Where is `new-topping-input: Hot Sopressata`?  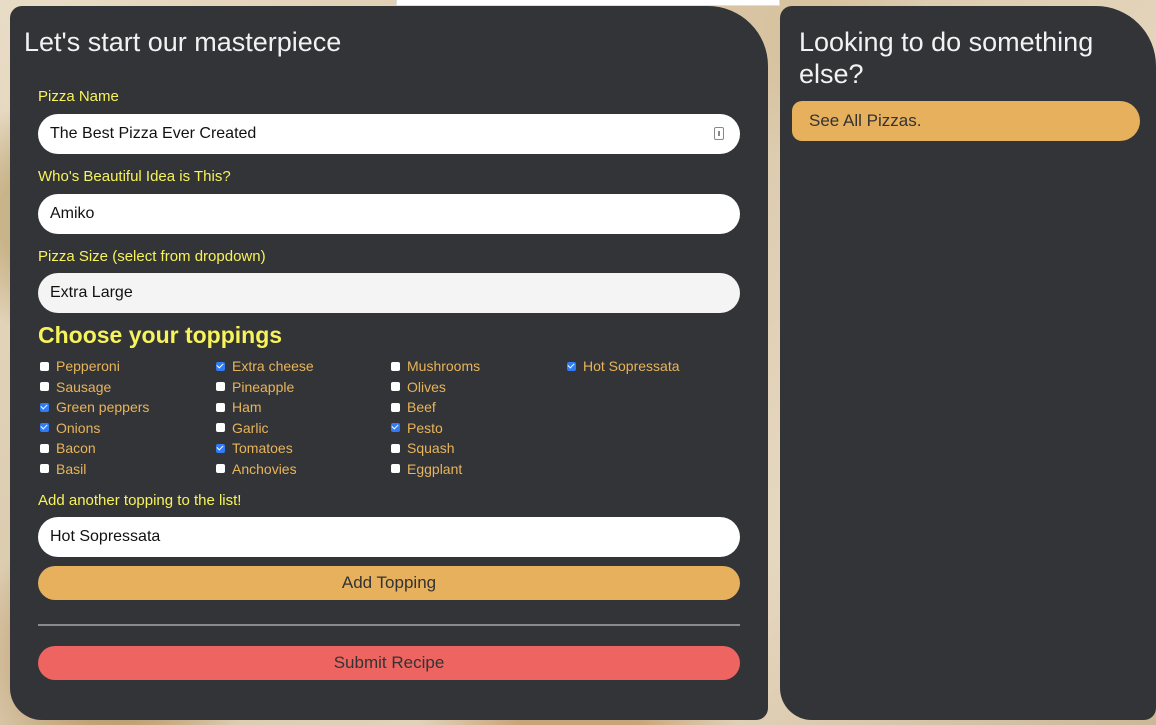
new-topping-input: Hot Sopressata is located at coordinates (389, 537).